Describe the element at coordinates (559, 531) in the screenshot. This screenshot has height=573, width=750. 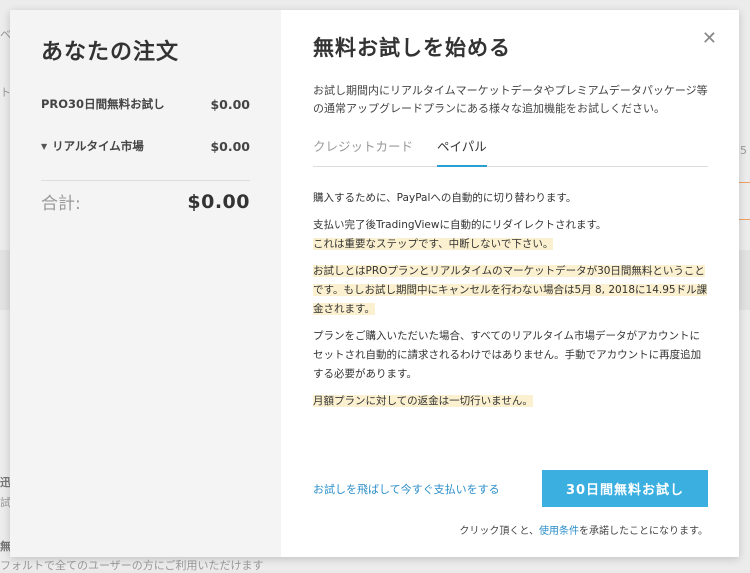
I see `terms-link: 使用条件` at that location.